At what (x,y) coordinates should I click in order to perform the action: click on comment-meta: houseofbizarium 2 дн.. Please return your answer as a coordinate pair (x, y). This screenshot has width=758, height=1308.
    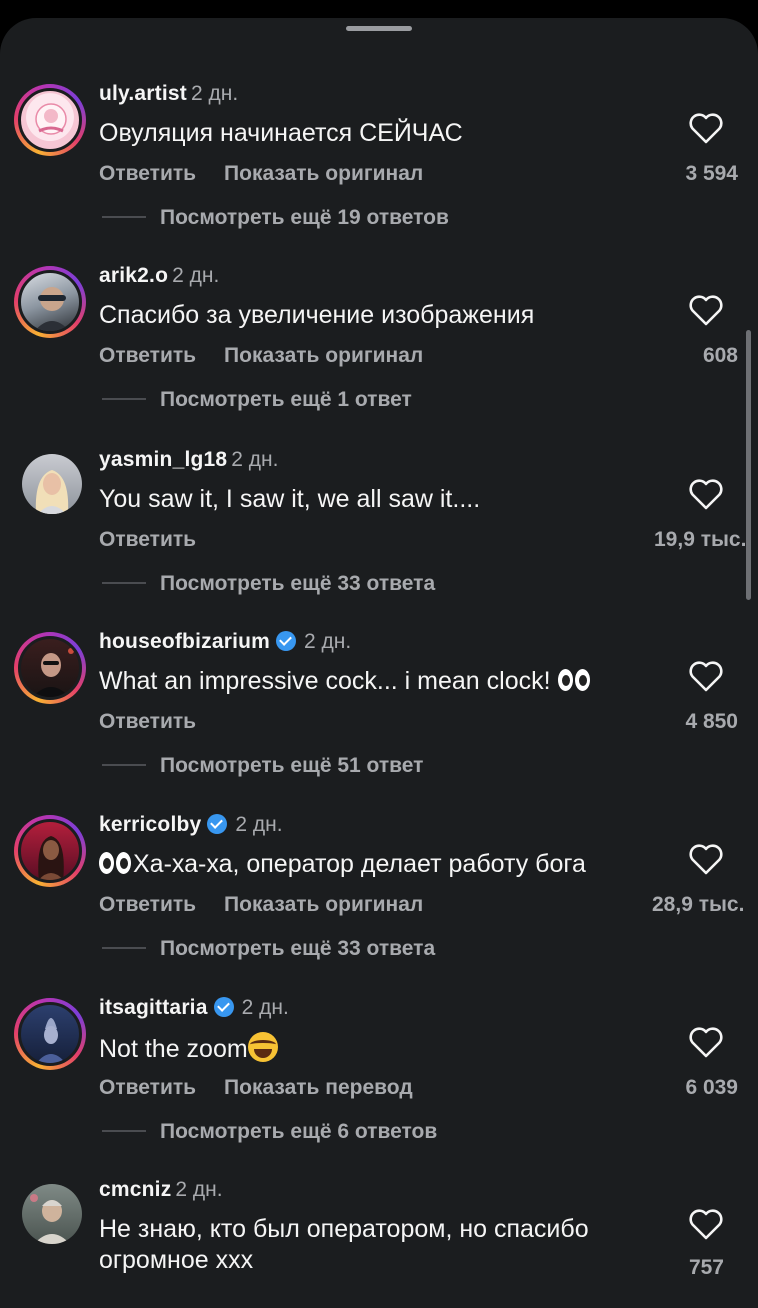
    Looking at the image, I should click on (225, 642).